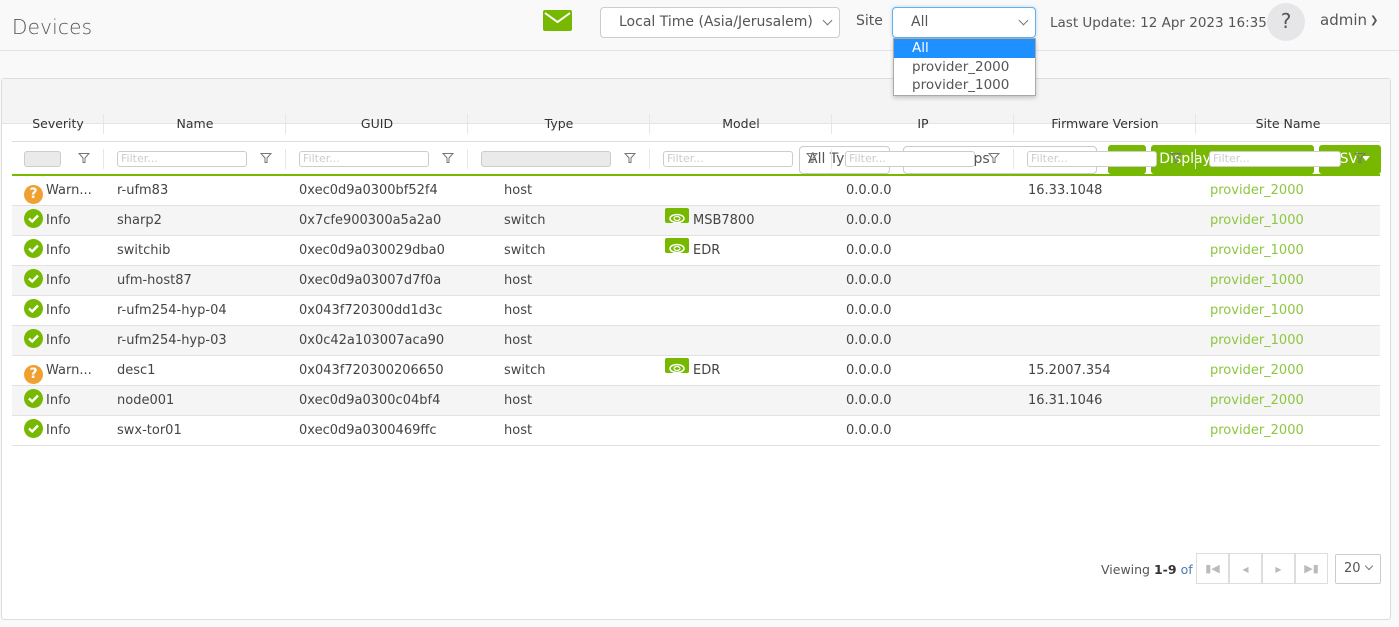 Image resolution: width=1399 pixels, height=627 pixels. I want to click on column-header-guid: GUID, so click(377, 124).